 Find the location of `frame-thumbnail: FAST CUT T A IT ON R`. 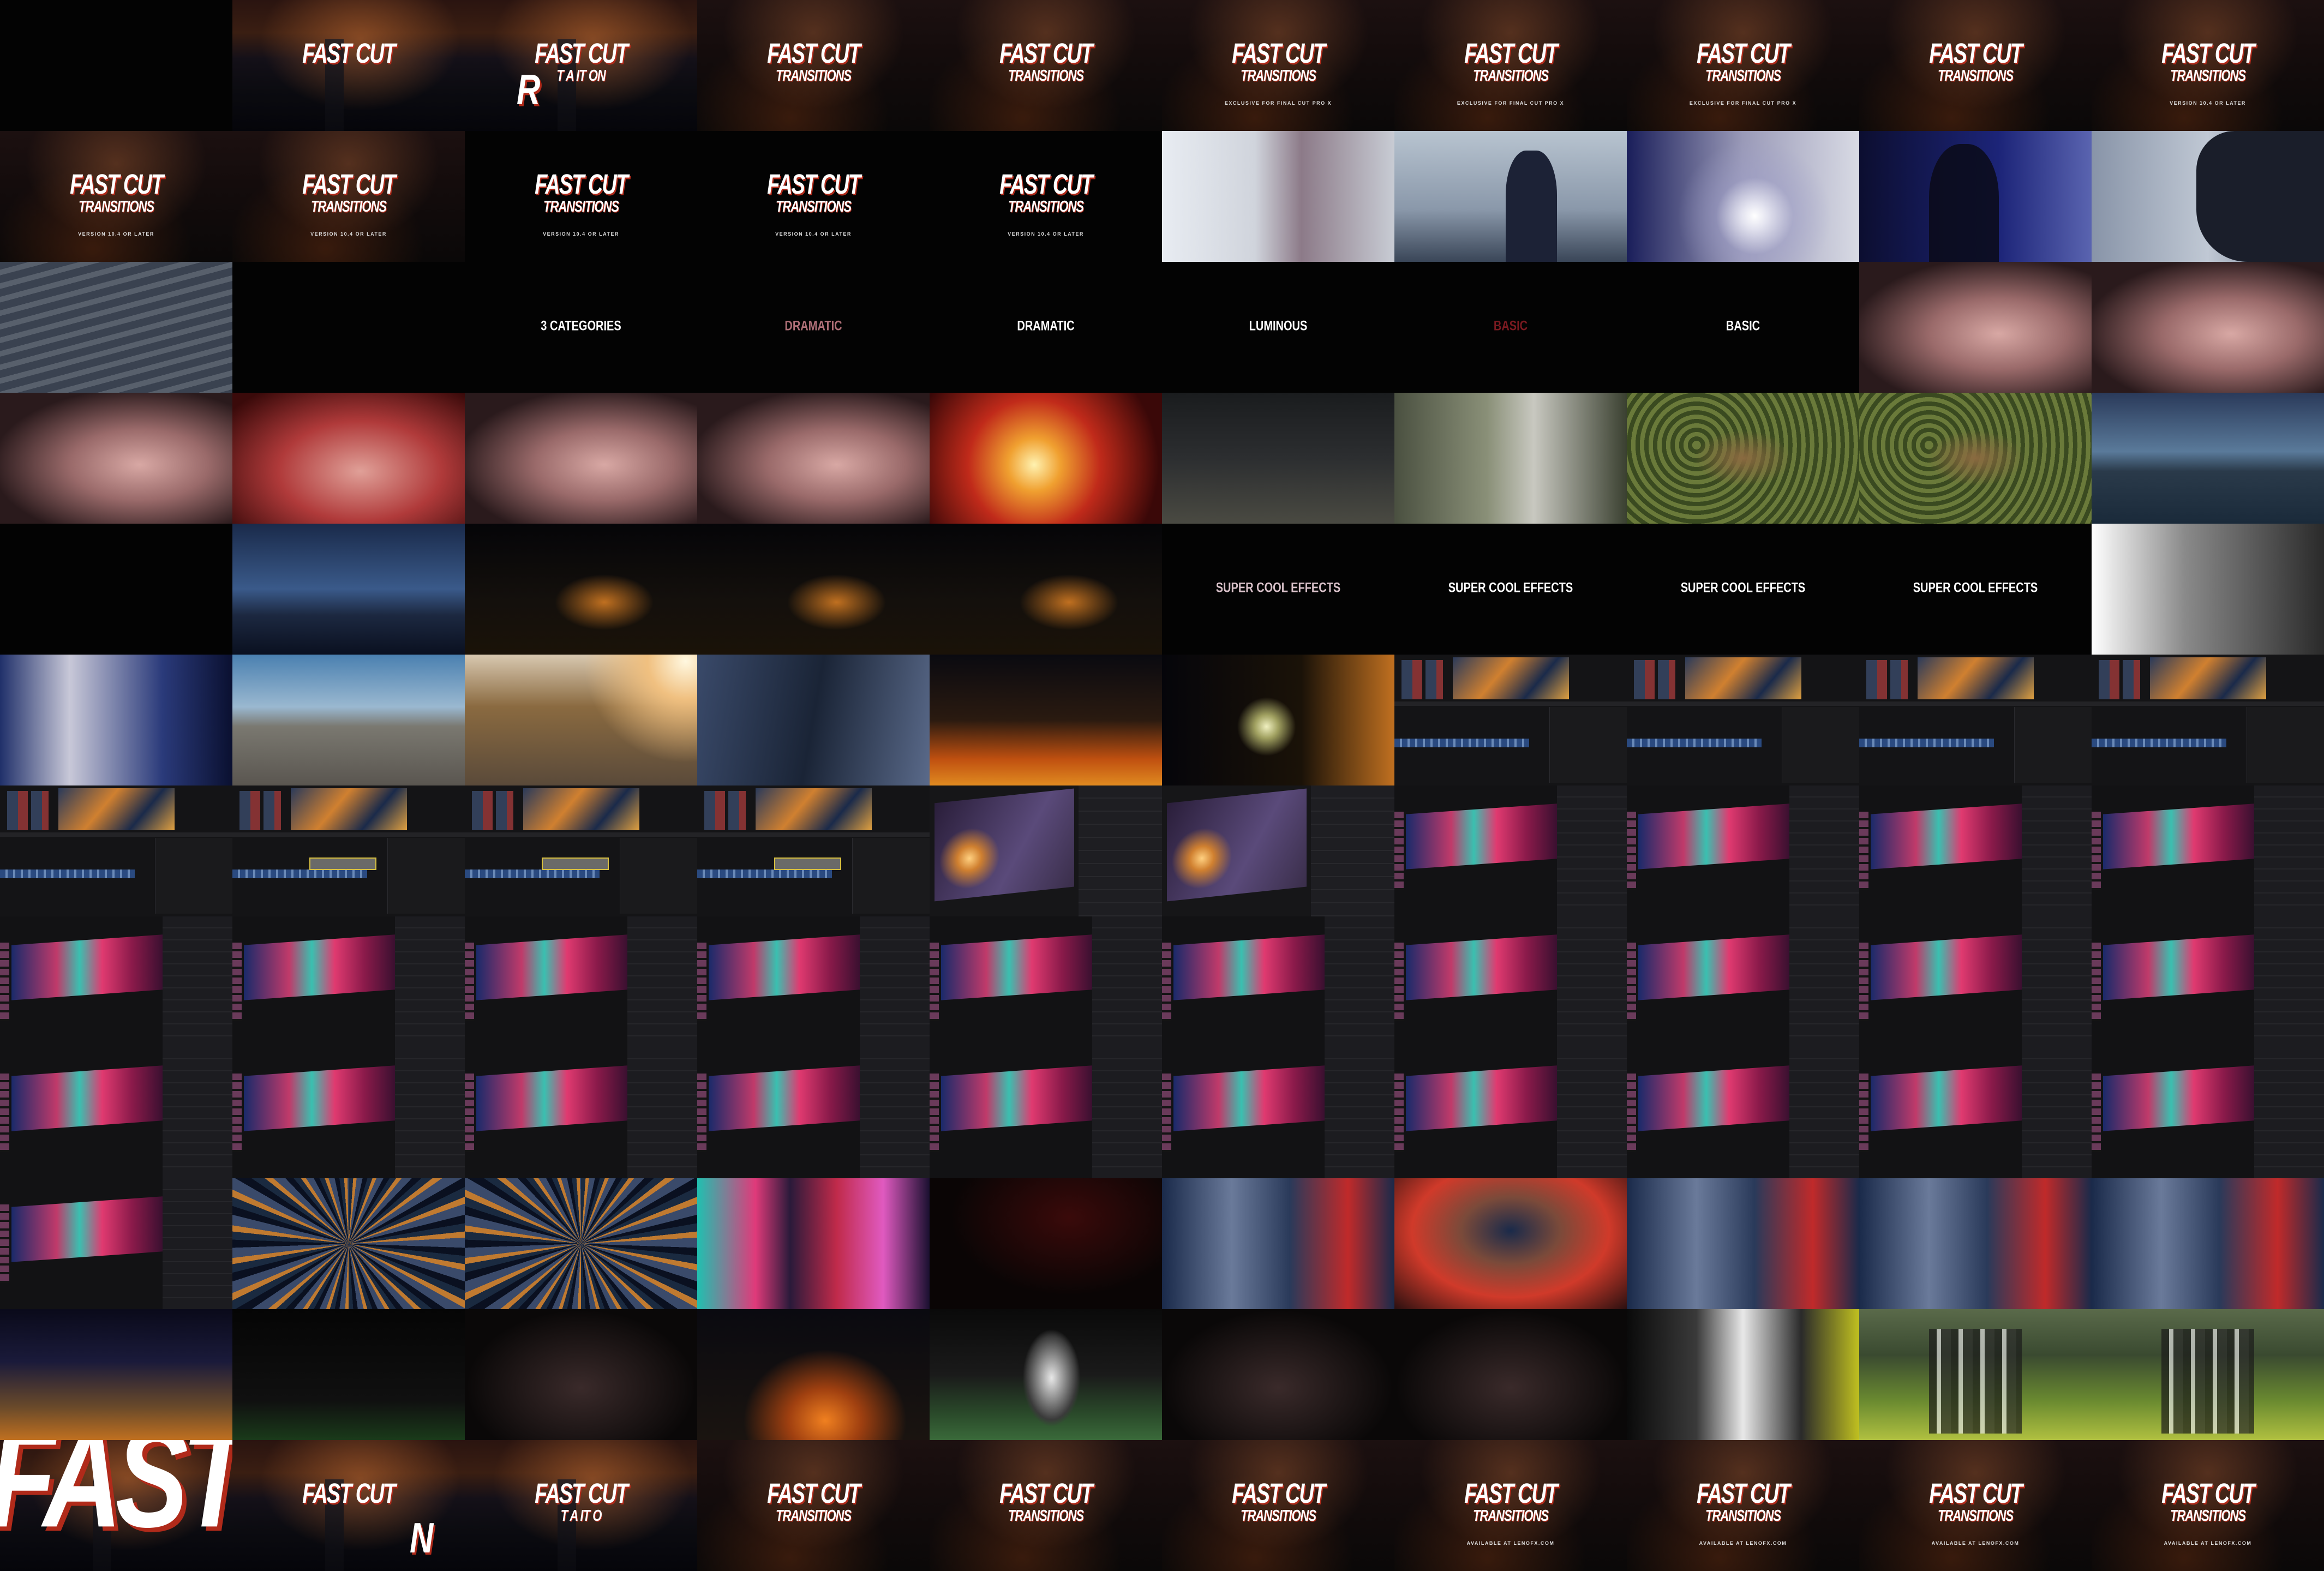

frame-thumbnail: FAST CUT T A IT ON R is located at coordinates (581, 65).